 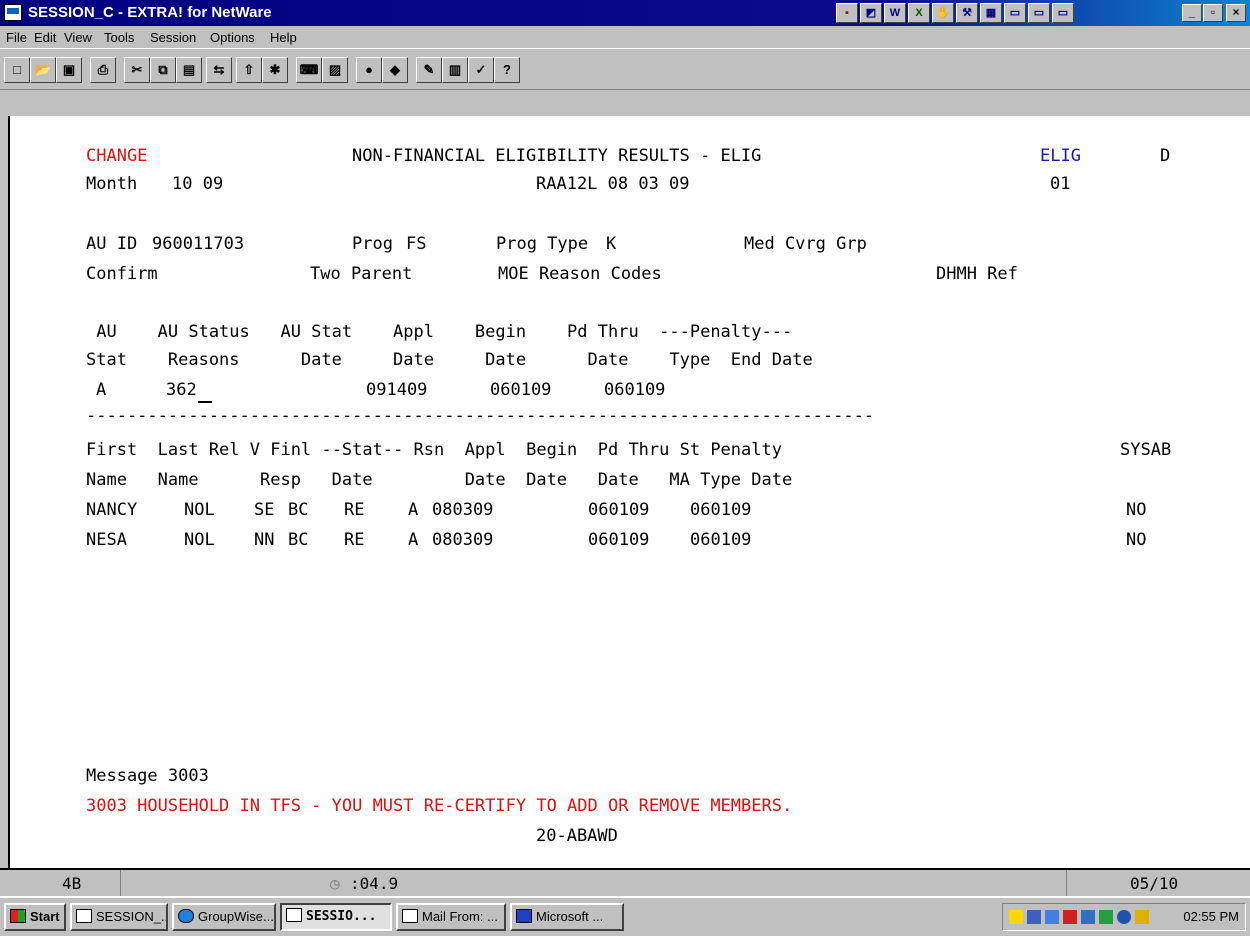 I want to click on toolbar: □ 📂 ▣ ⎙ ✂ ⧉ ▤ ⇆ ⇧ ✱ ⌨ ▨ ● ◆ ✎ ▥ ✓ ?, so click(x=625, y=69).